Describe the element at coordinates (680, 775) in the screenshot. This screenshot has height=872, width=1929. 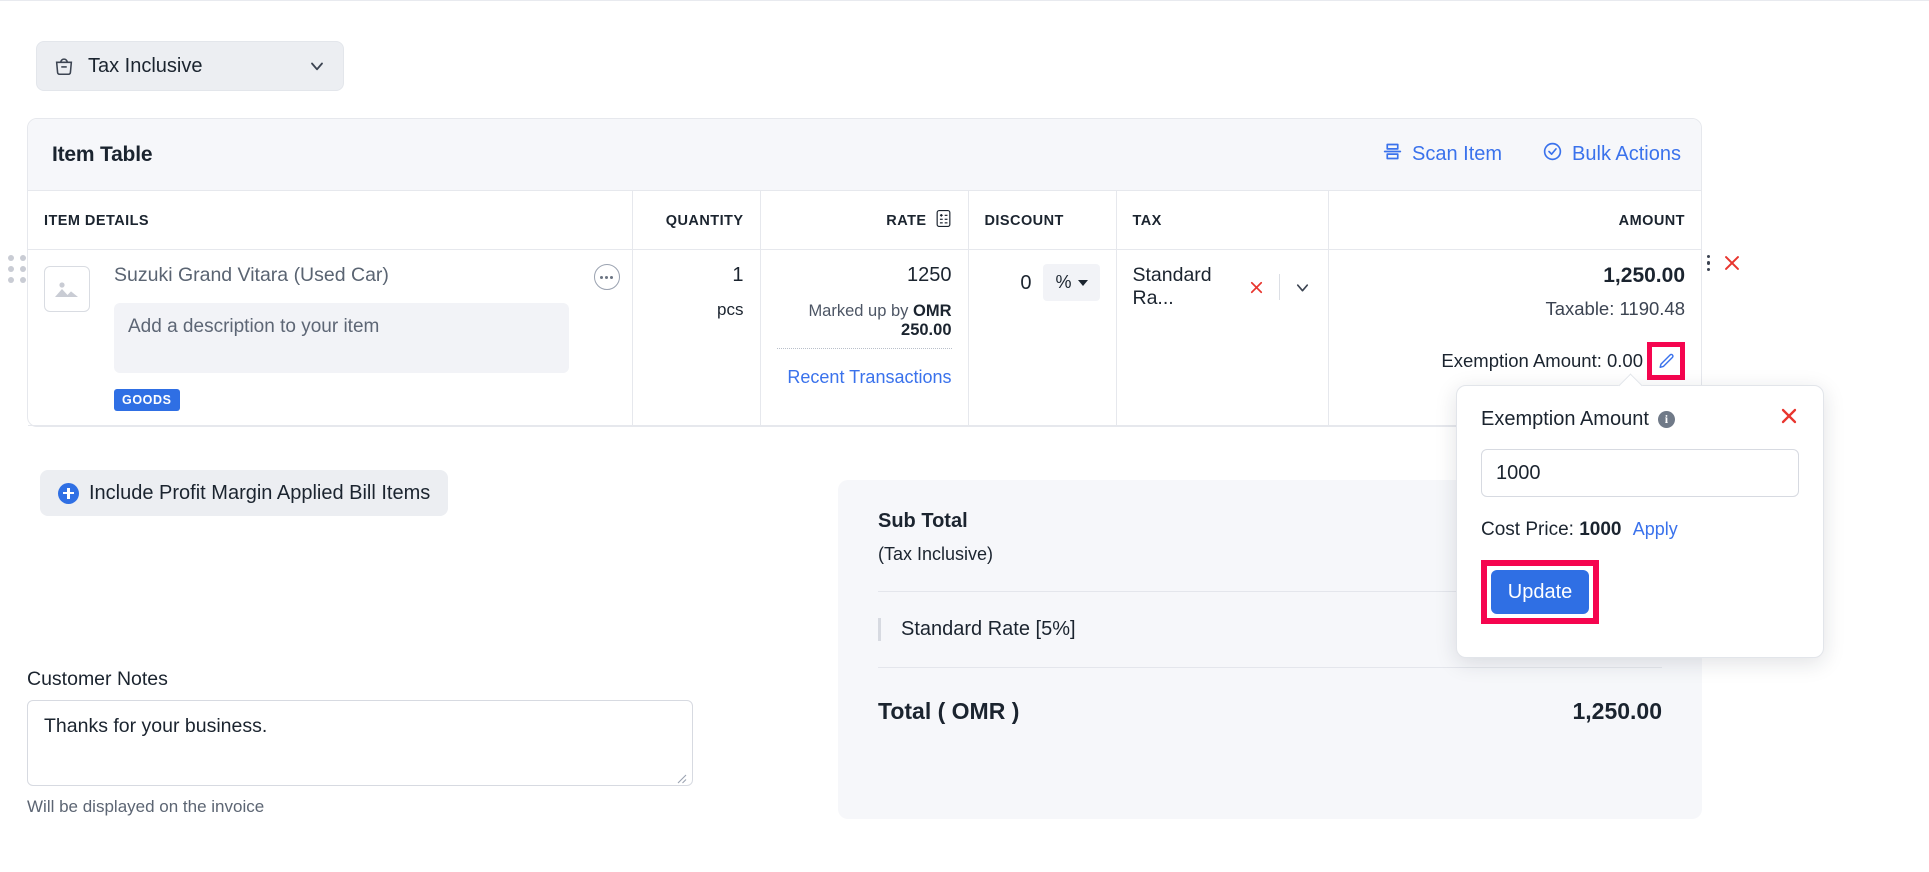
I see `resize-handle-icon` at that location.